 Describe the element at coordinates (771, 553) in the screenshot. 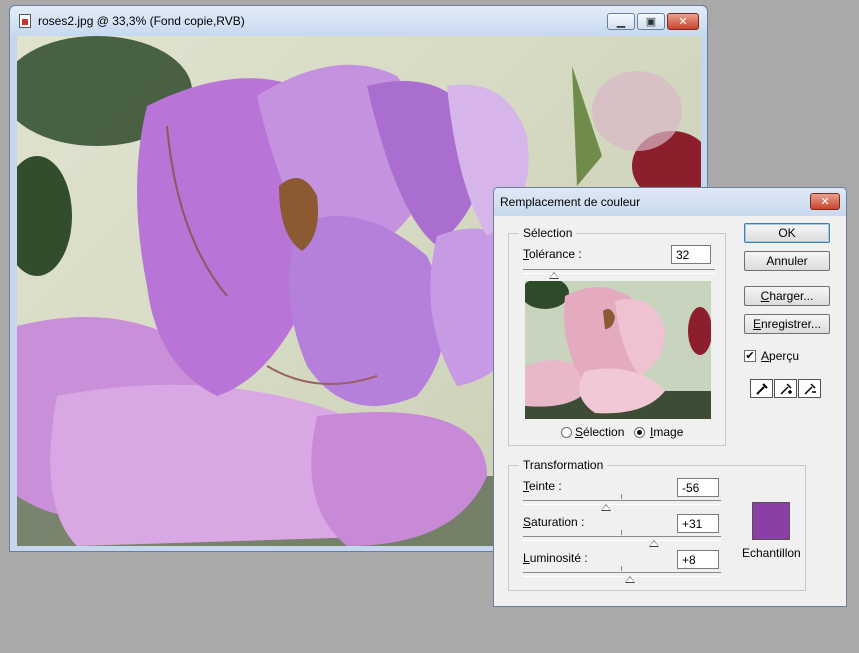

I see `sample-label: Echantillon` at that location.